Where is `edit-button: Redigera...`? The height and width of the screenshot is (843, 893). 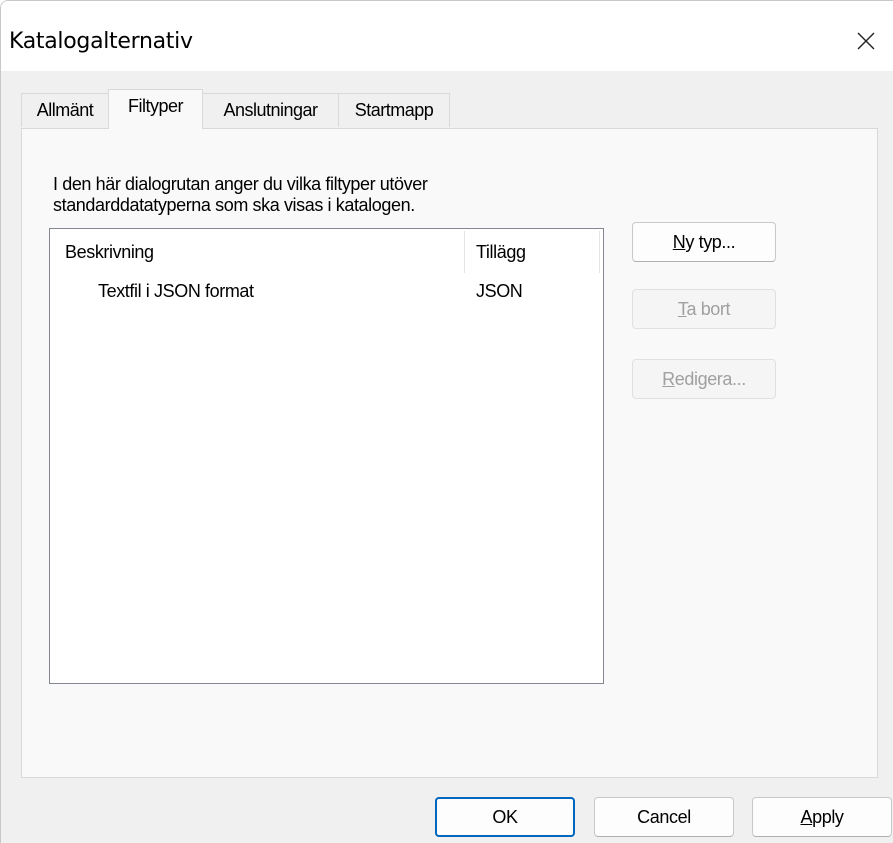 edit-button: Redigera... is located at coordinates (704, 379).